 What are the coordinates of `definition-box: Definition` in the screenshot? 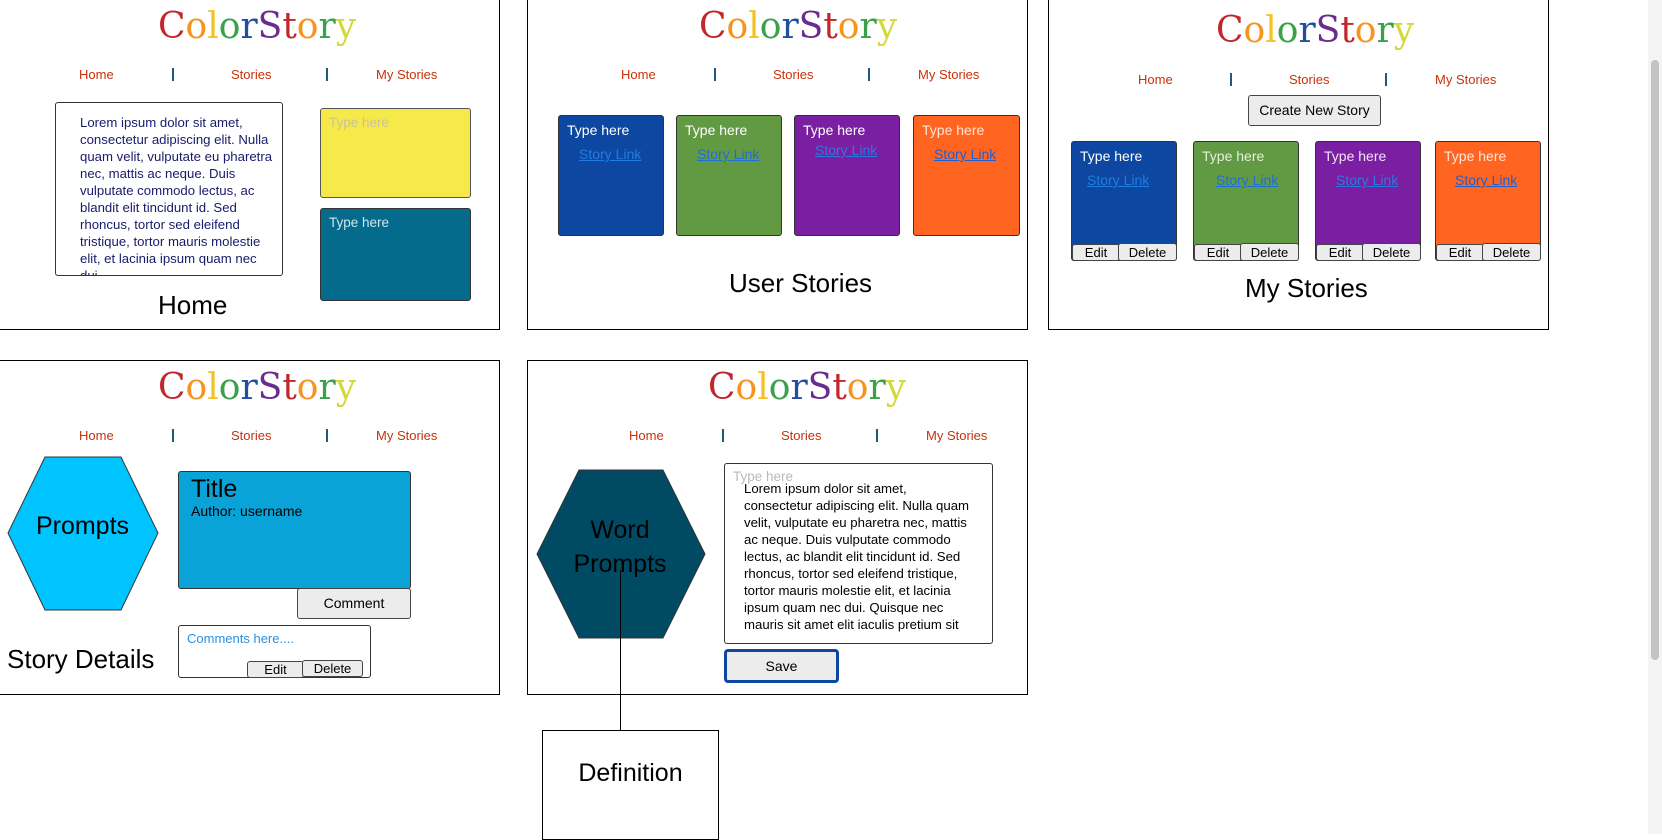 It's located at (630, 785).